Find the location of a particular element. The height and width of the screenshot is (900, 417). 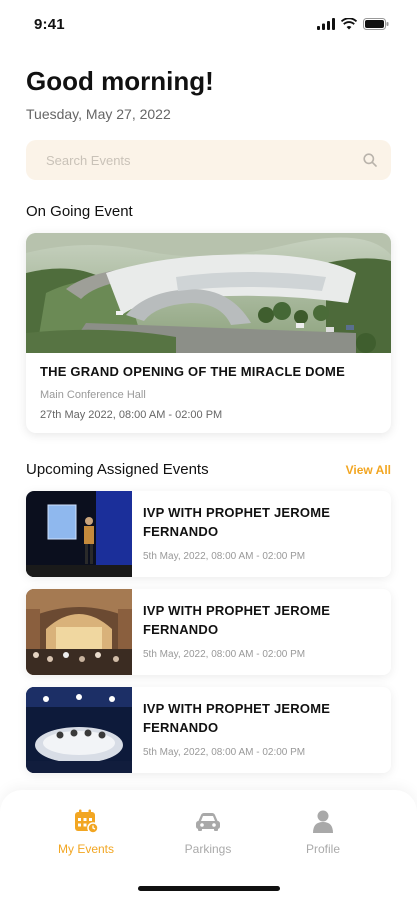

greeting-title: Good morning! is located at coordinates (120, 81).